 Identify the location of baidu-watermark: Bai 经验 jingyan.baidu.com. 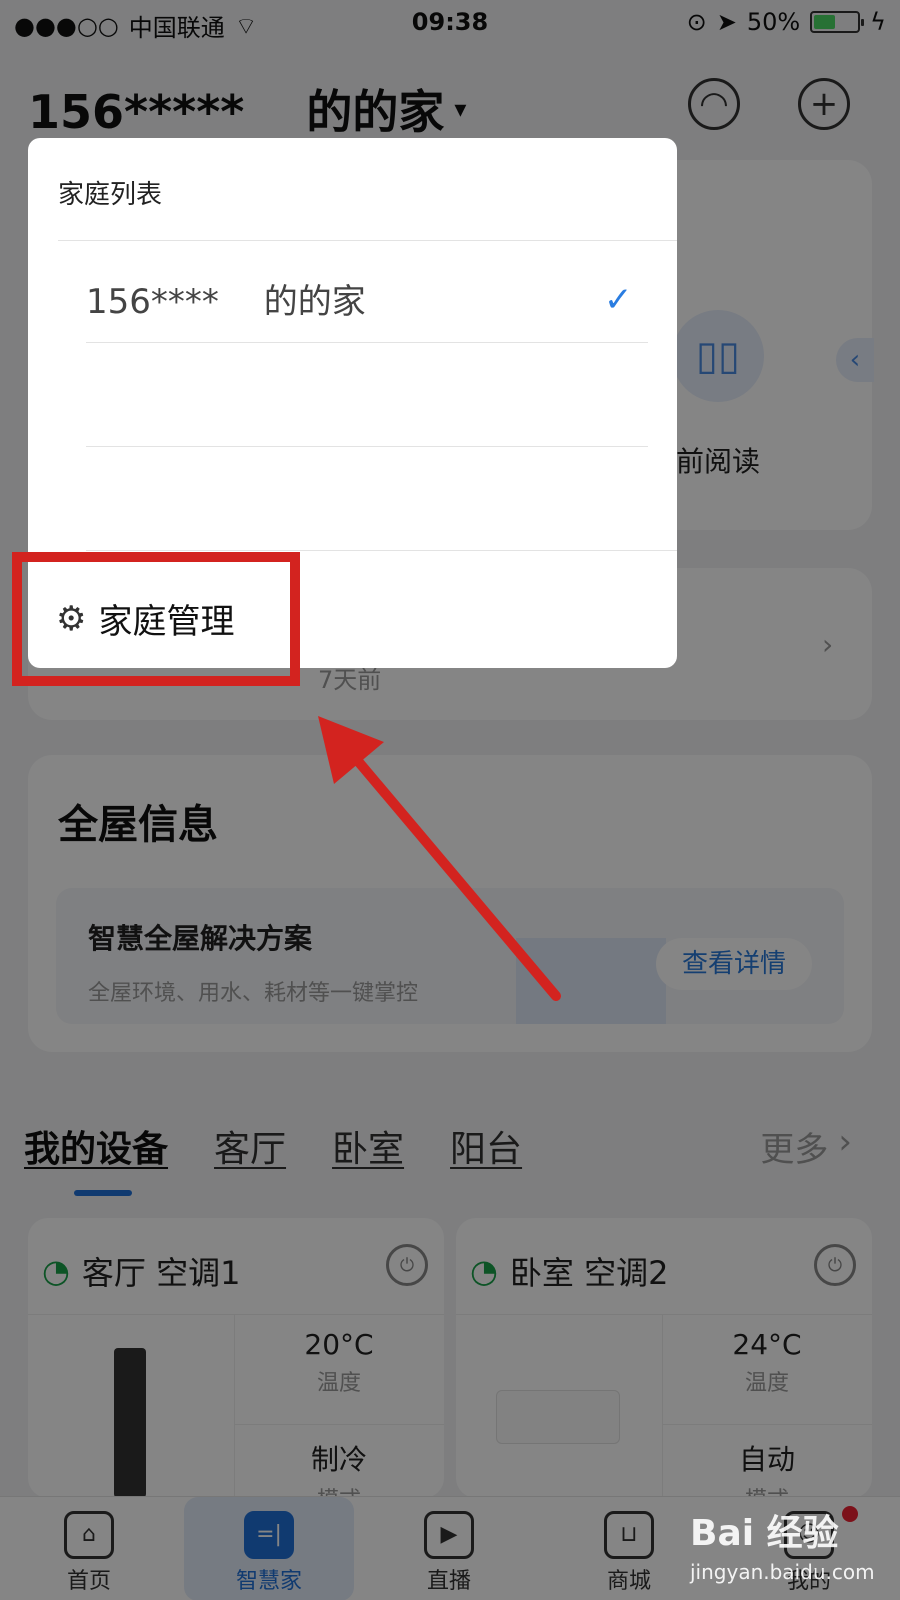
(790, 1549).